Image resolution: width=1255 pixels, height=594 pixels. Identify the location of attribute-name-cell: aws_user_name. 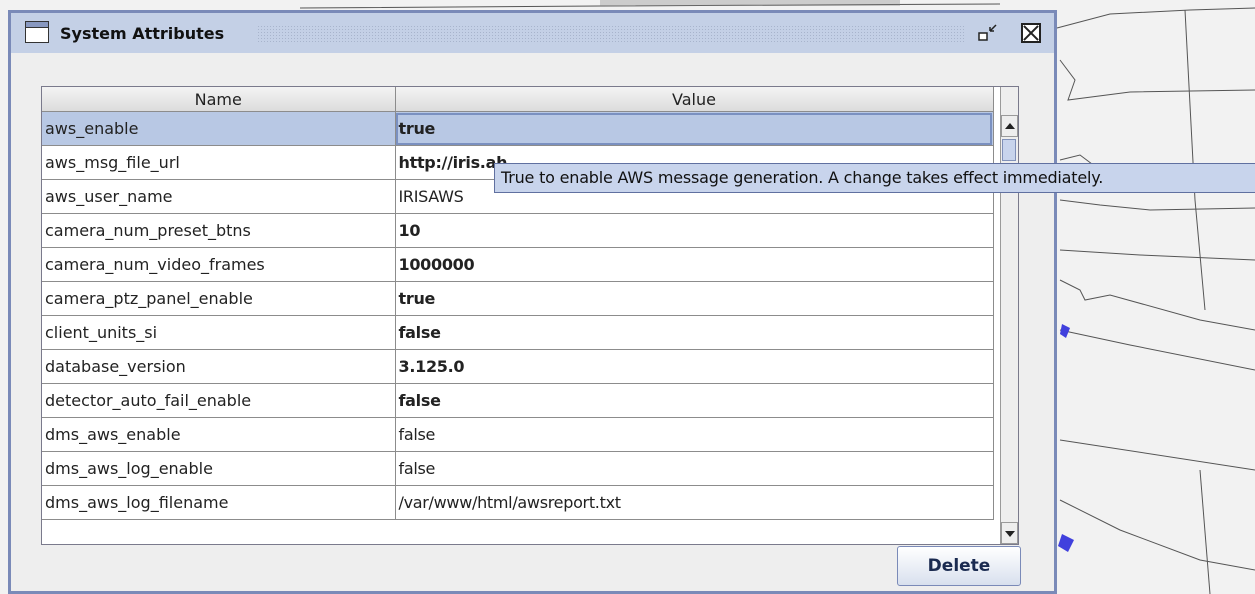
(219, 196).